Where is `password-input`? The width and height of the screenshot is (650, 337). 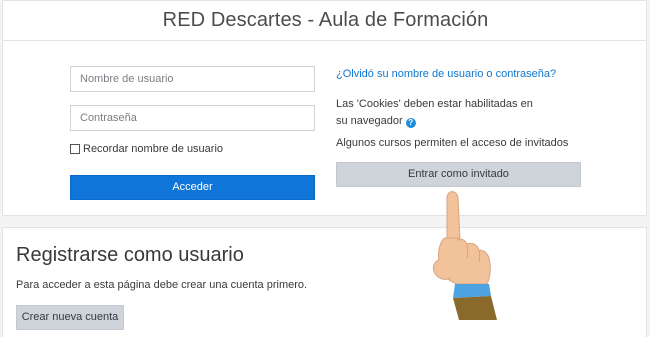
password-input is located at coordinates (192, 118).